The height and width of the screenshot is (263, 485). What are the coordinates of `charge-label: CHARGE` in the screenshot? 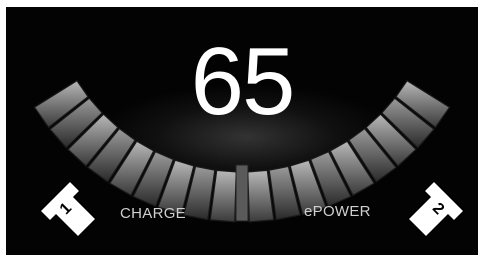 It's located at (153, 213).